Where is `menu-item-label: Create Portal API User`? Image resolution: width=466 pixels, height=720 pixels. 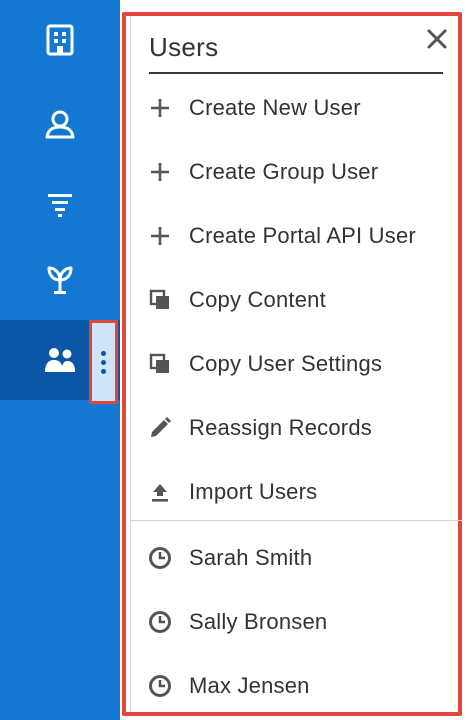 menu-item-label: Create Portal API User is located at coordinates (302, 235).